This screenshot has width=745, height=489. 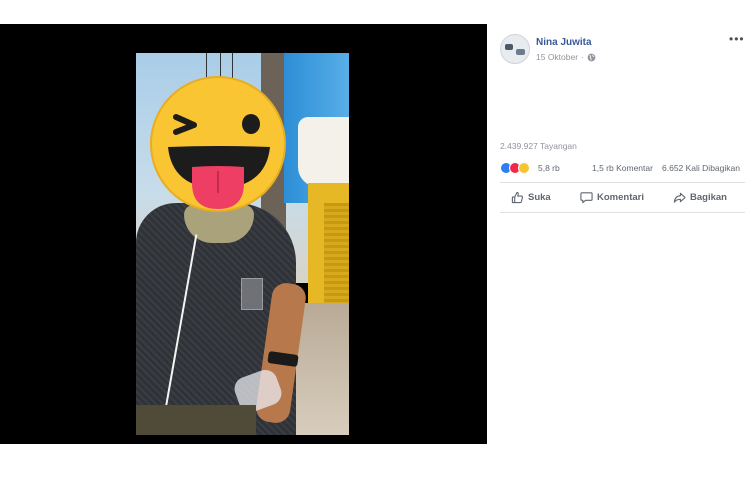 What do you see at coordinates (196, 420) in the screenshot?
I see `video-person-pants` at bounding box center [196, 420].